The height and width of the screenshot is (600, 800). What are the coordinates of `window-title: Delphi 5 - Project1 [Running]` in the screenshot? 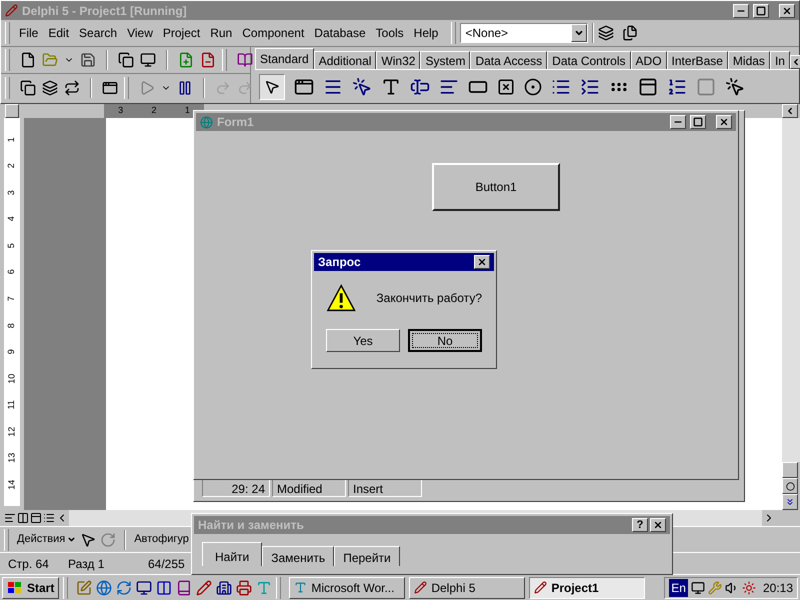 It's located at (105, 11).